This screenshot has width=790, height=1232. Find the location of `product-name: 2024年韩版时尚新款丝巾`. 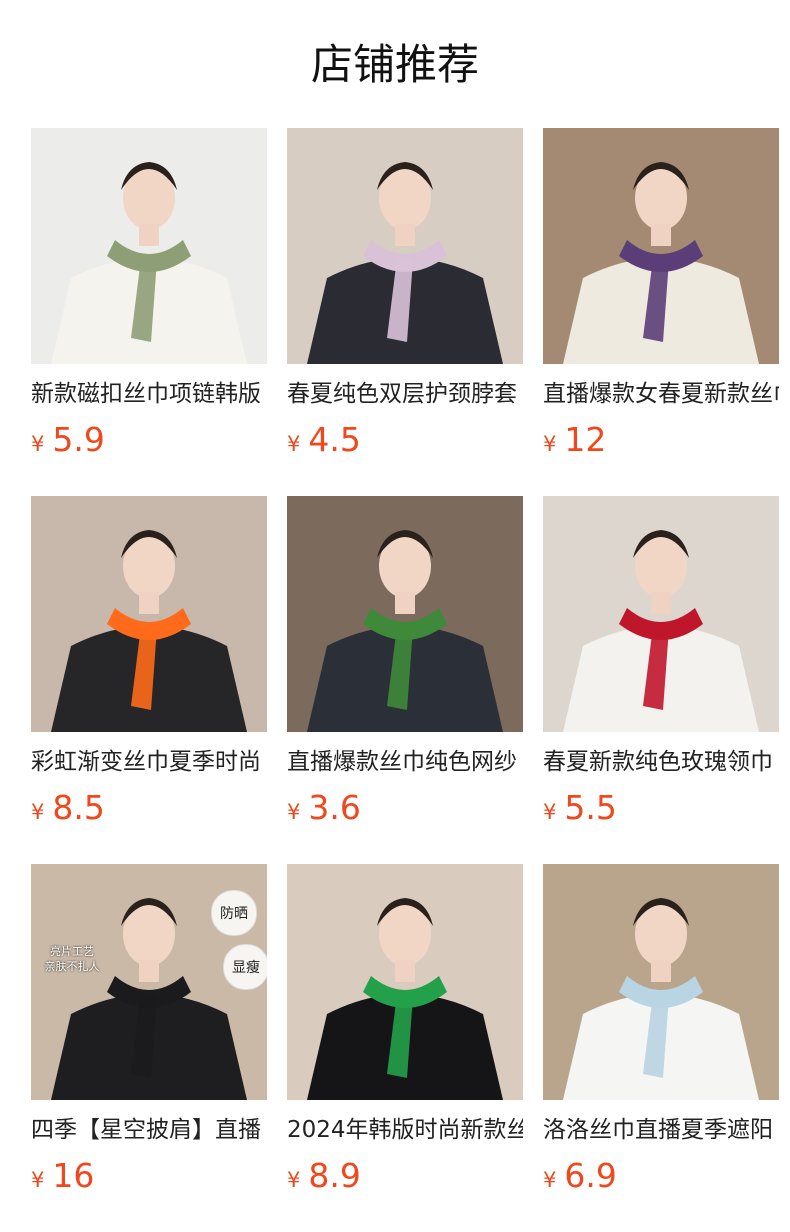

product-name: 2024年韩版时尚新款丝巾 is located at coordinates (405, 1130).